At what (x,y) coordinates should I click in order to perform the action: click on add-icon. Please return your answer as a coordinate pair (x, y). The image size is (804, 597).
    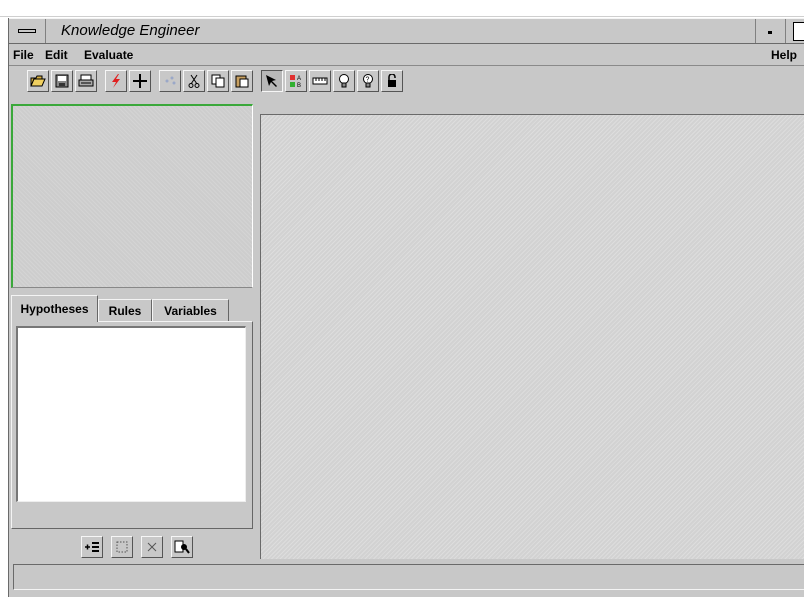
    Looking at the image, I should click on (140, 81).